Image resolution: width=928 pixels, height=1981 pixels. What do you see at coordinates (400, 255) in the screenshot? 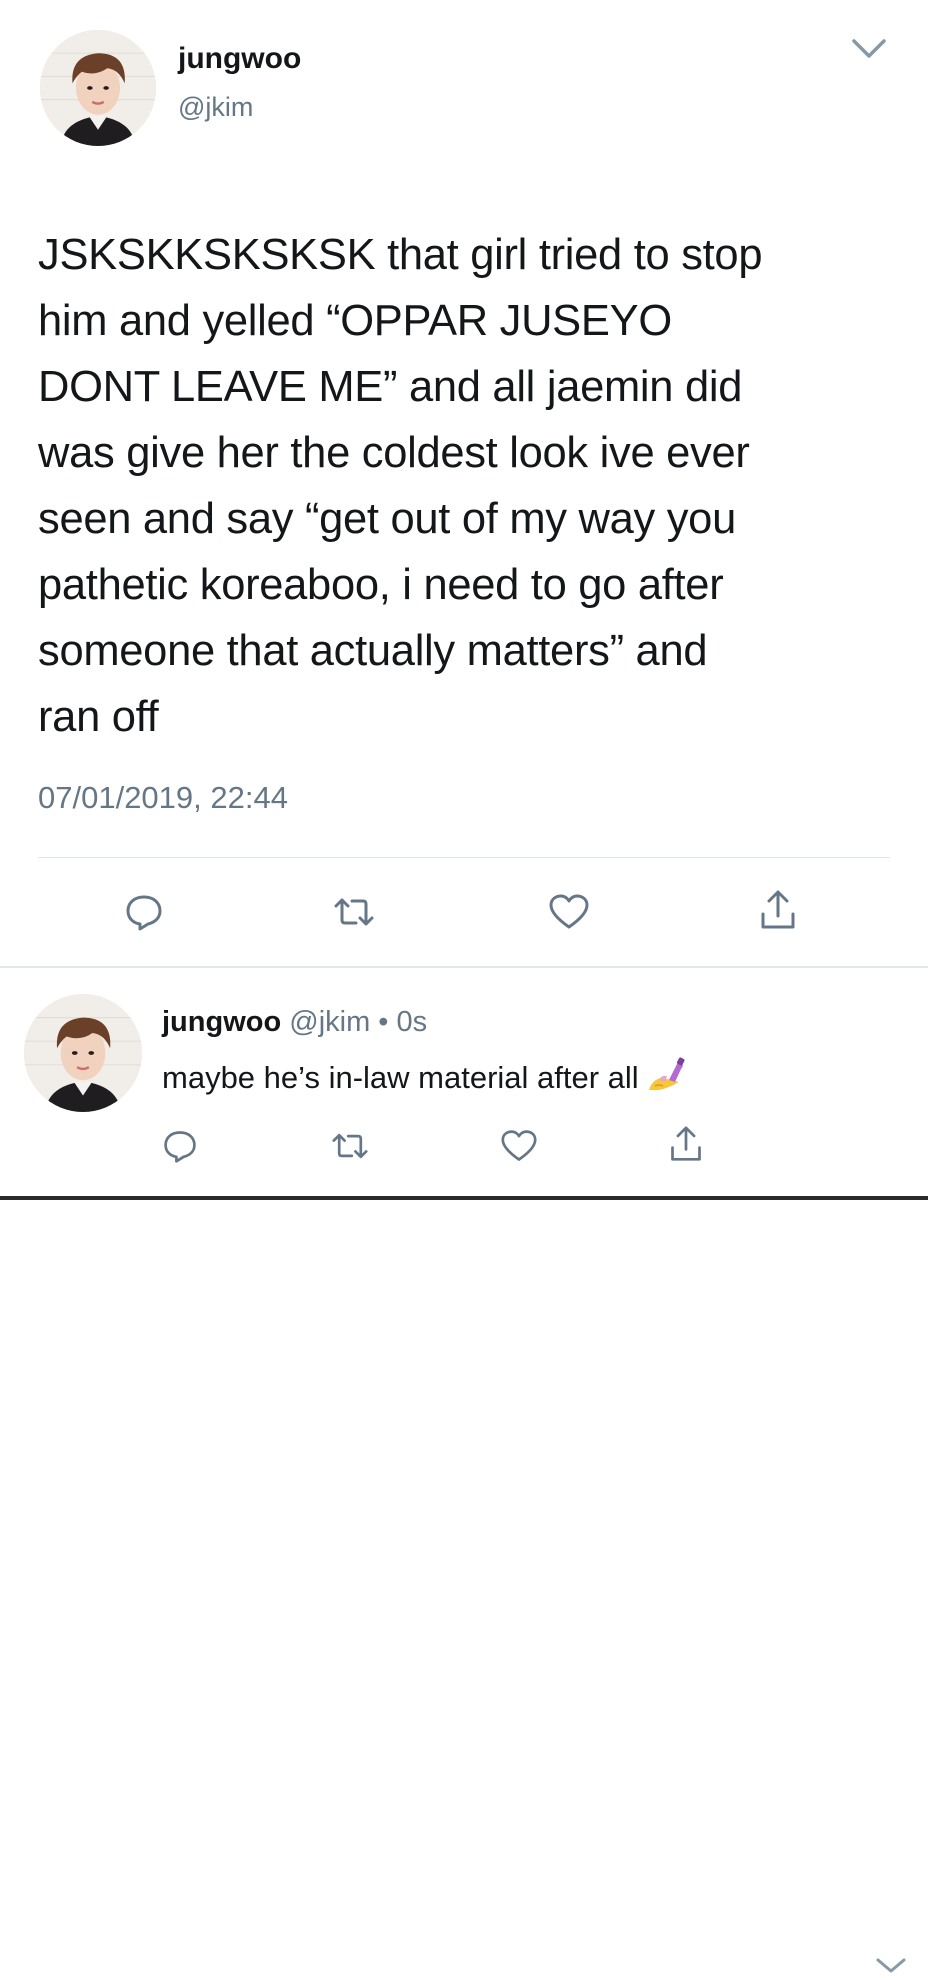
I see `tweet-text-line: JSKSKKSKSKSK that girl tried to stop` at bounding box center [400, 255].